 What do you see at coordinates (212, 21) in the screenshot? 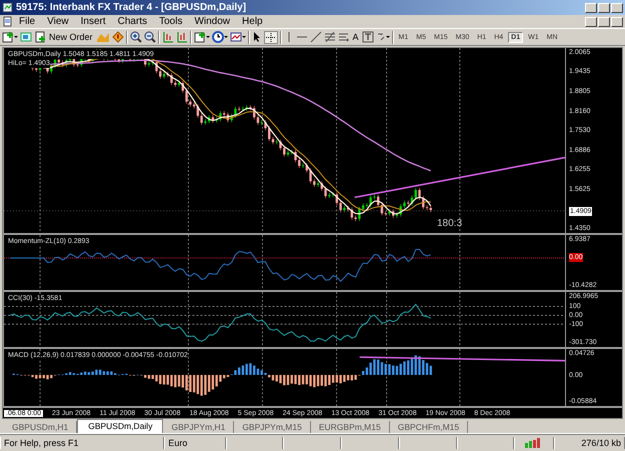
I see `menu-item: Window` at bounding box center [212, 21].